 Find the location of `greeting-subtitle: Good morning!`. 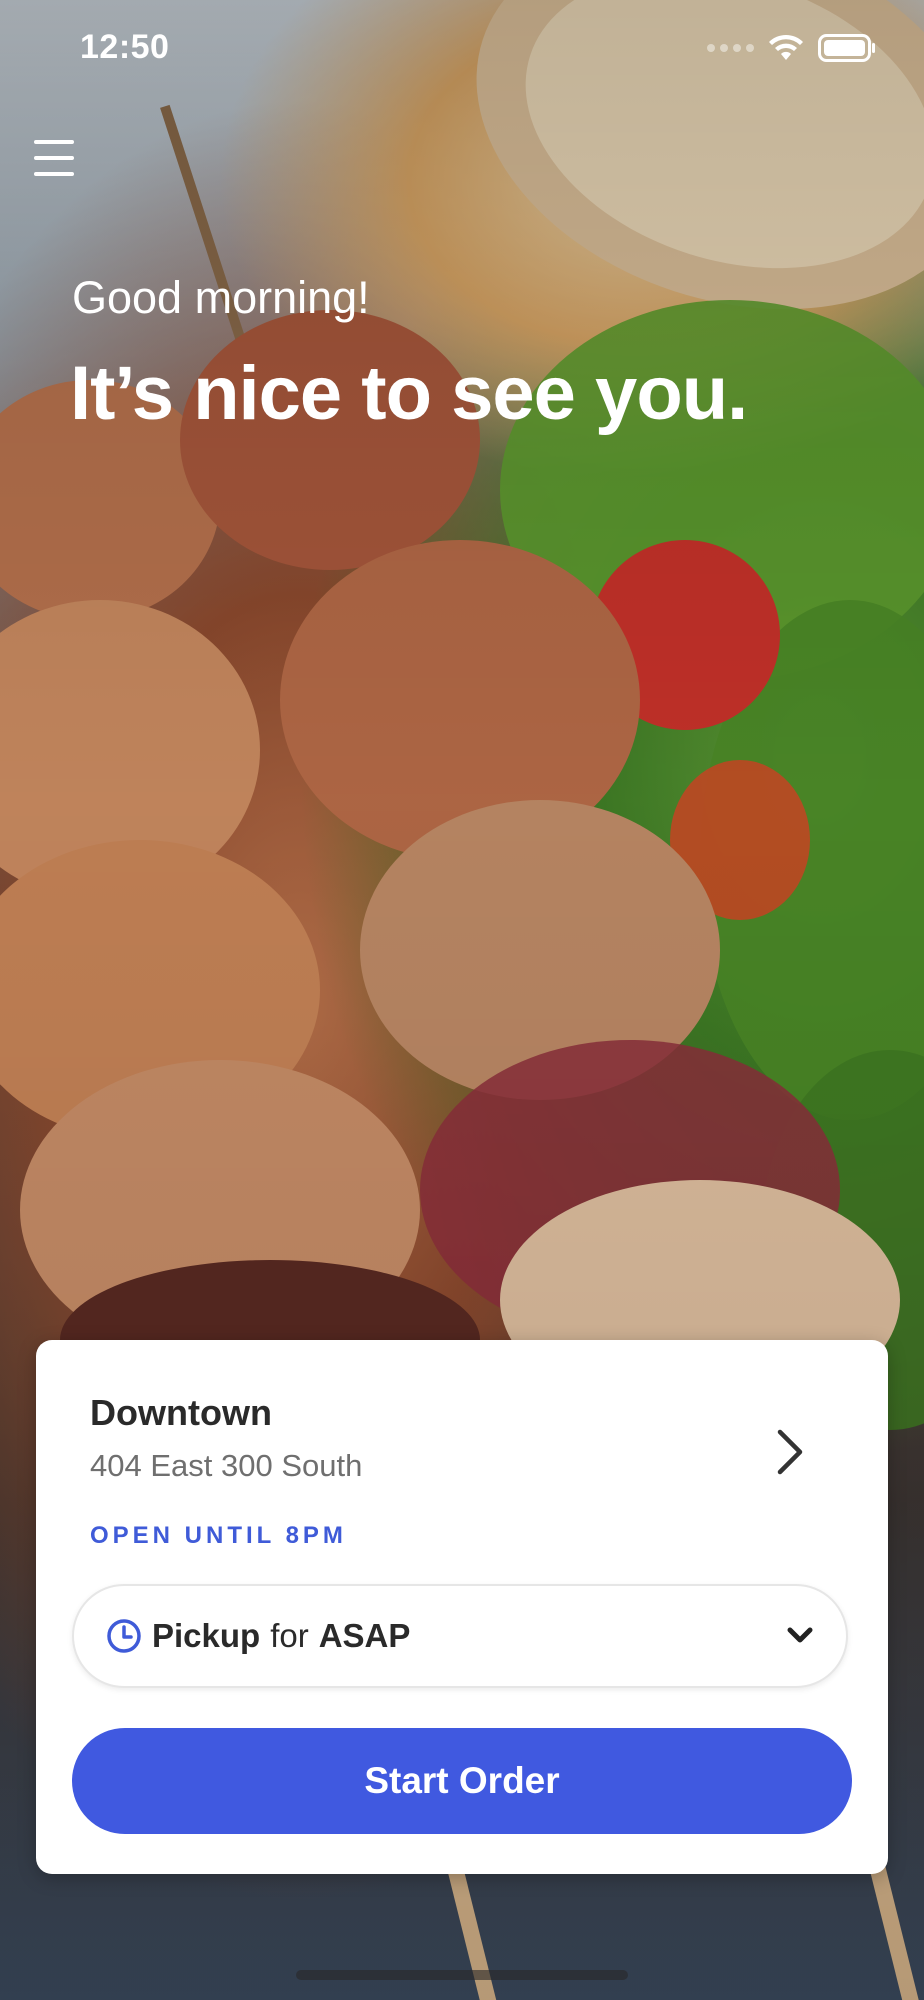

greeting-subtitle: Good morning! is located at coordinates (221, 297).